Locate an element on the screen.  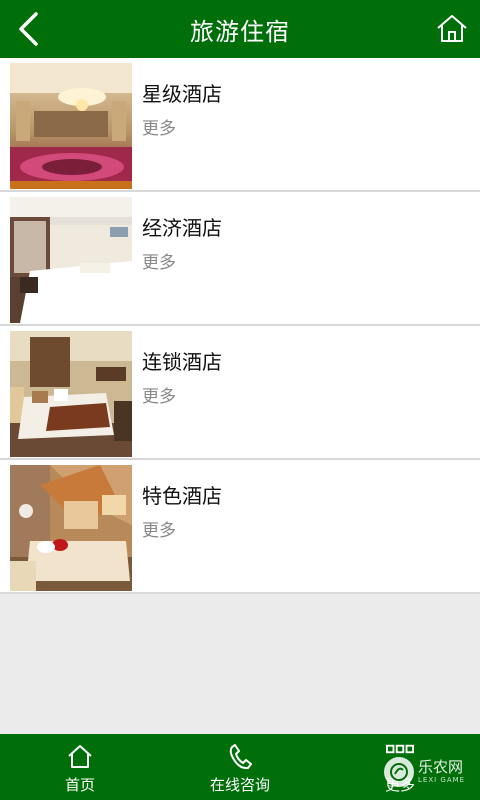
nav-item-consult: 在线咨询 is located at coordinates (240, 767).